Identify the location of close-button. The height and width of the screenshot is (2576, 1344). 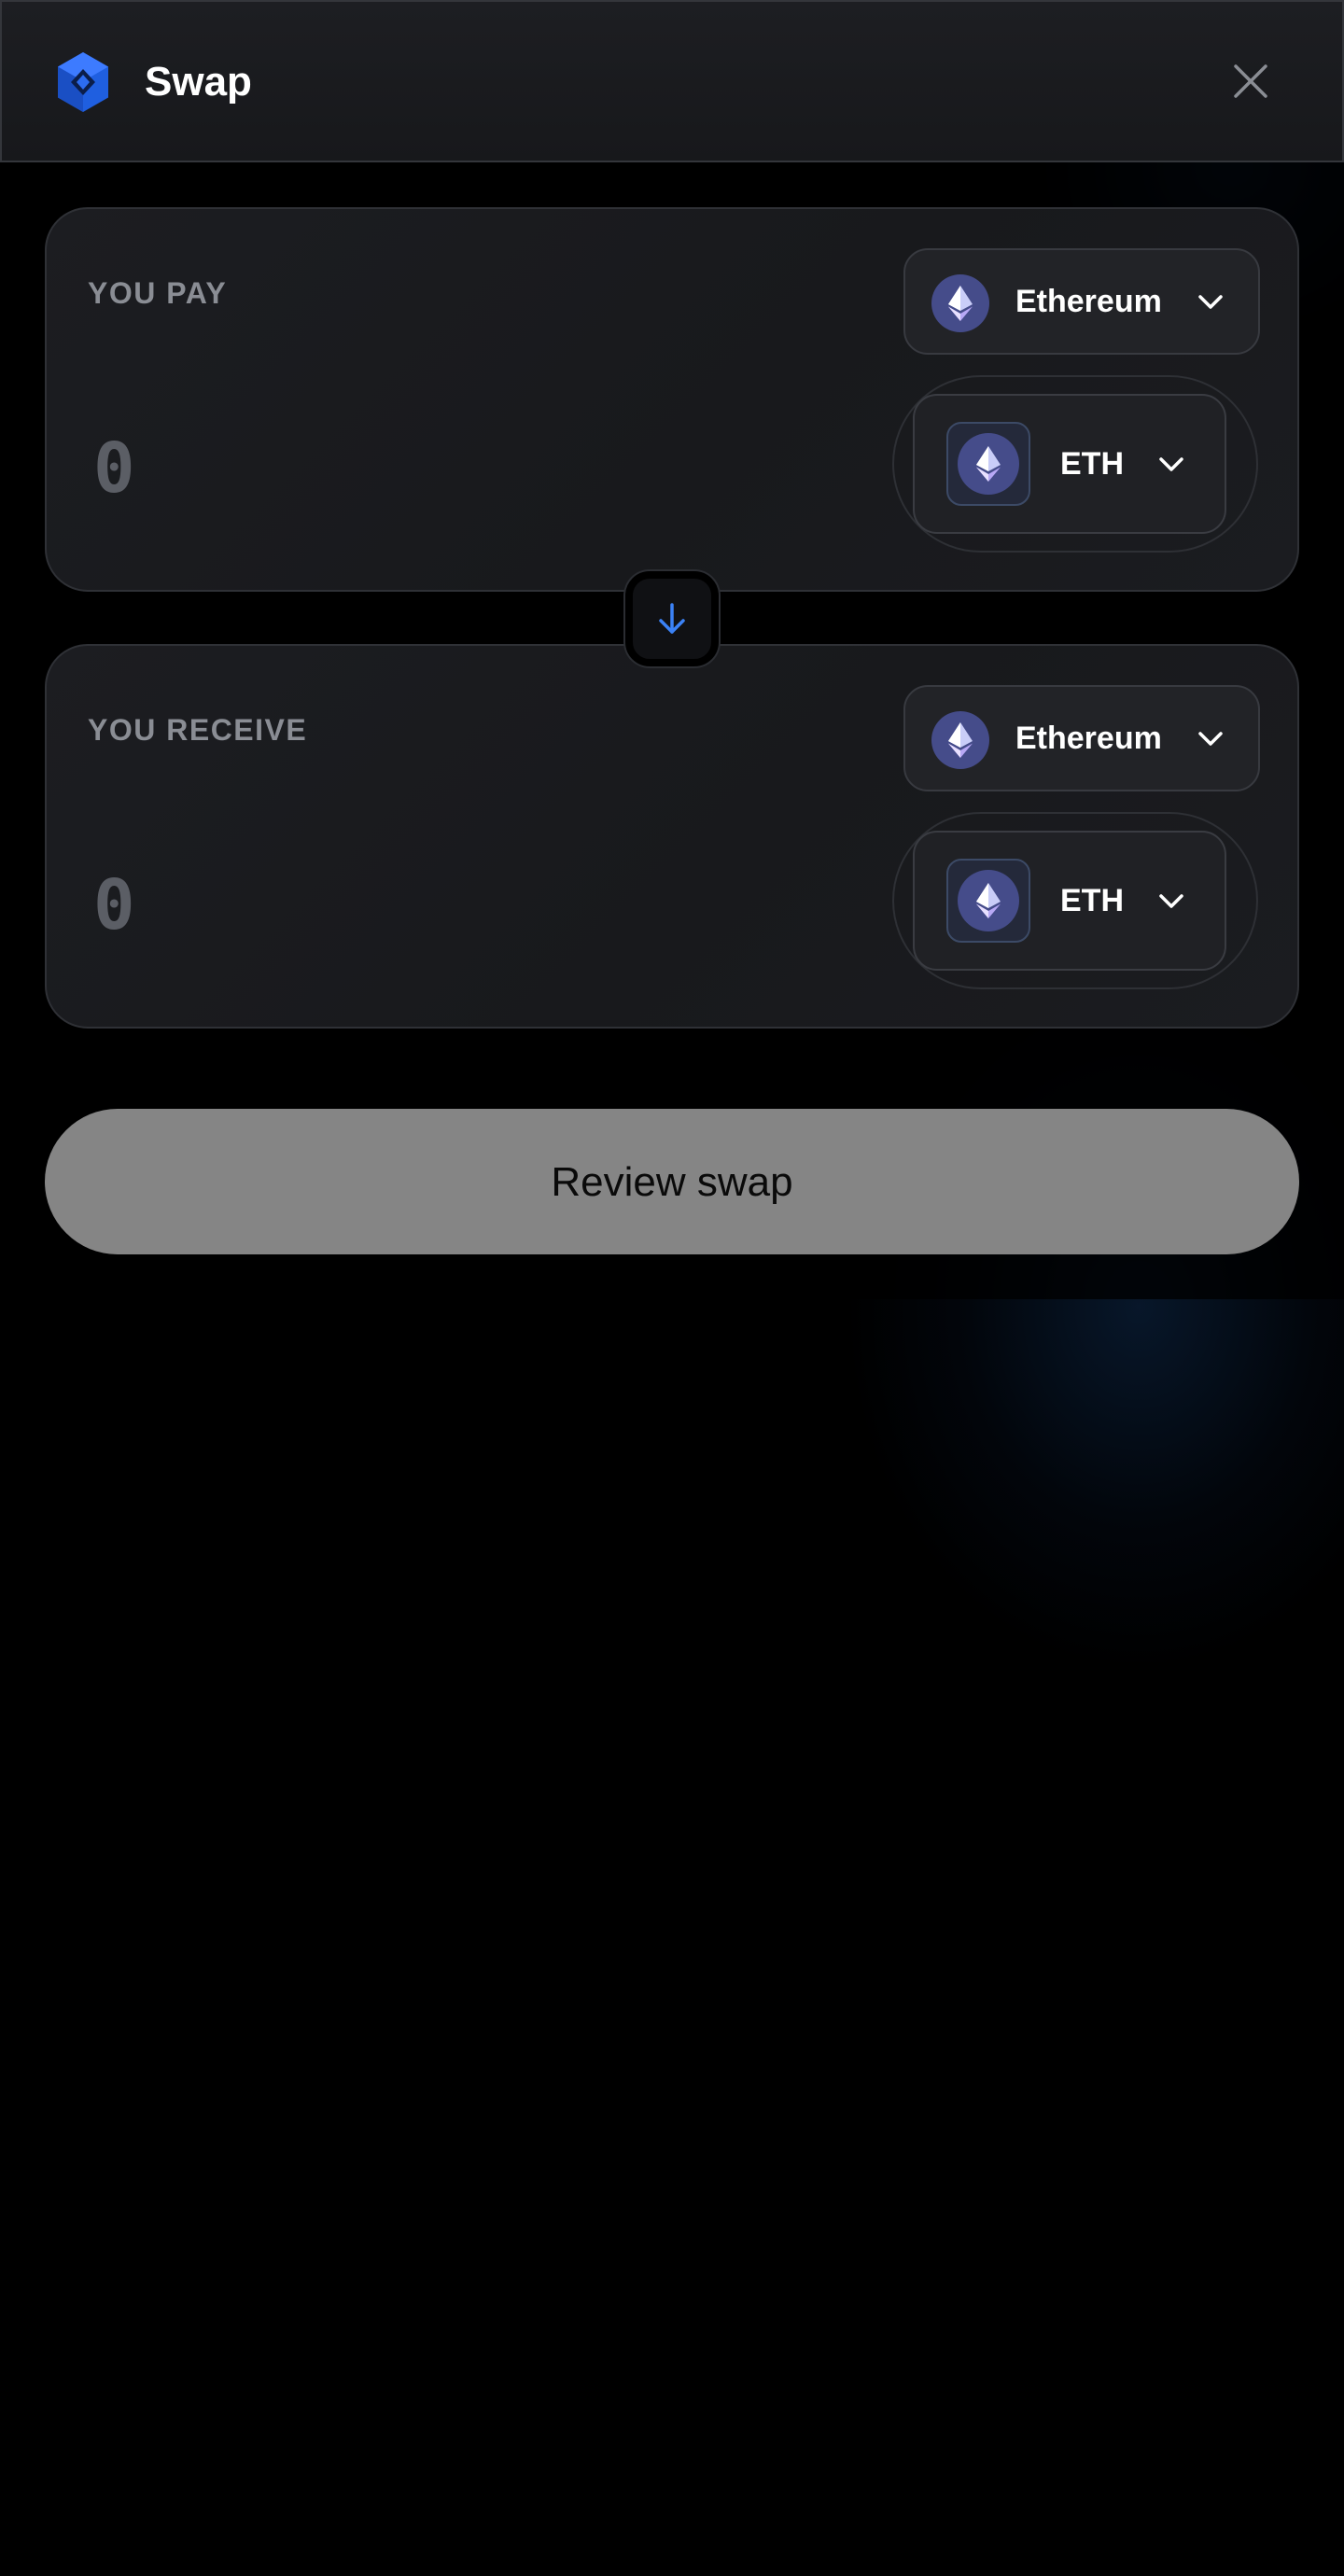
(1251, 81).